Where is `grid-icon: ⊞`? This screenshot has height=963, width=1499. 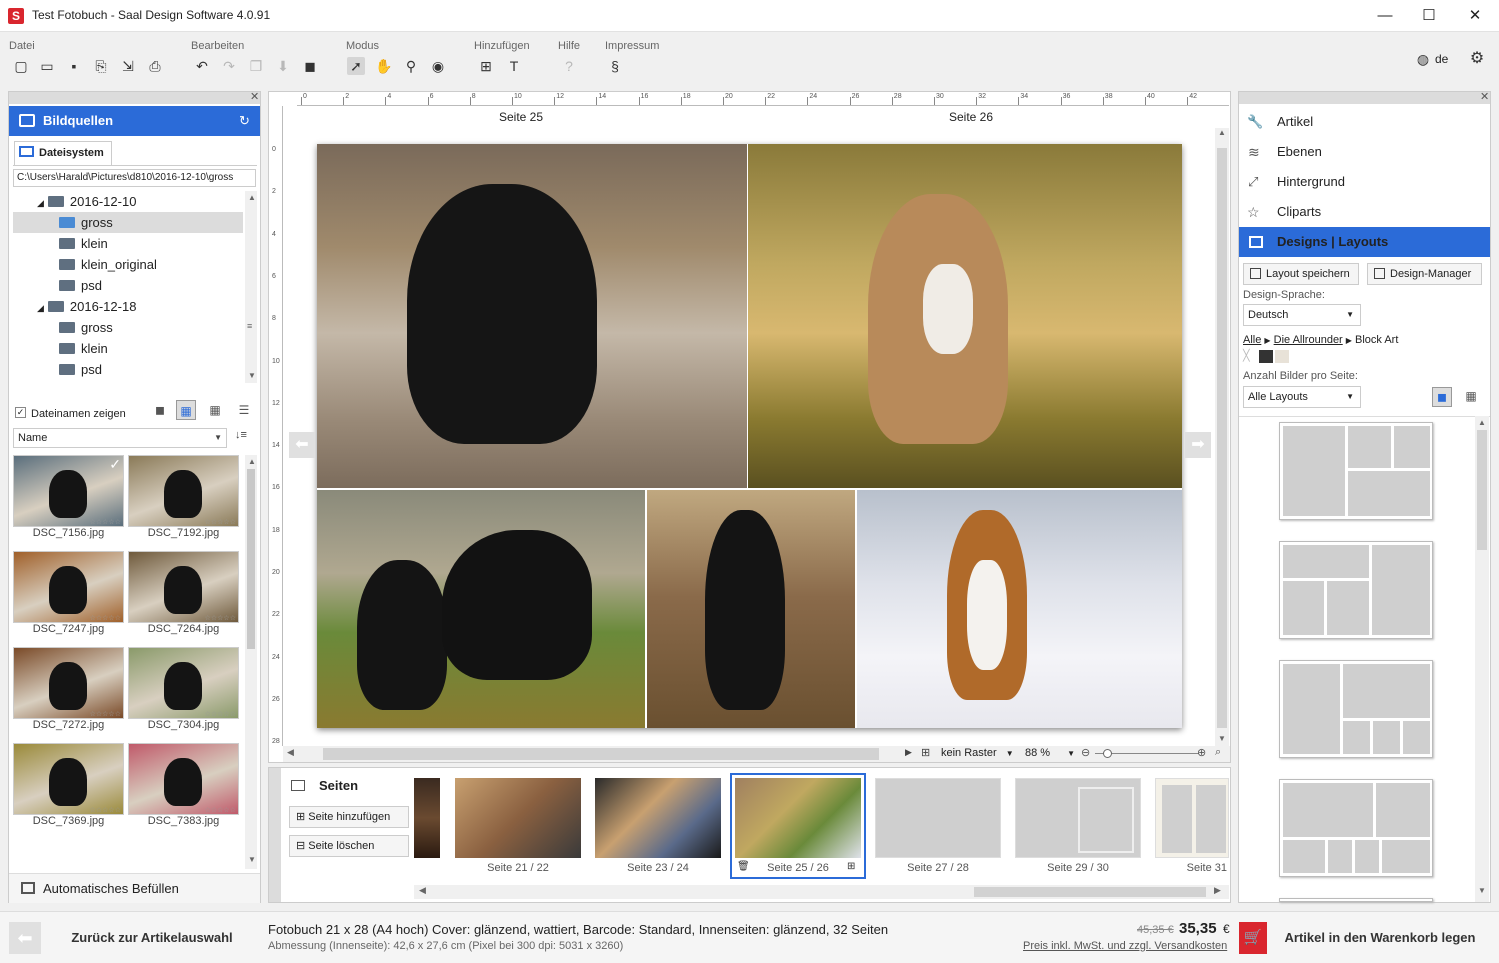 grid-icon: ⊞ is located at coordinates (925, 752).